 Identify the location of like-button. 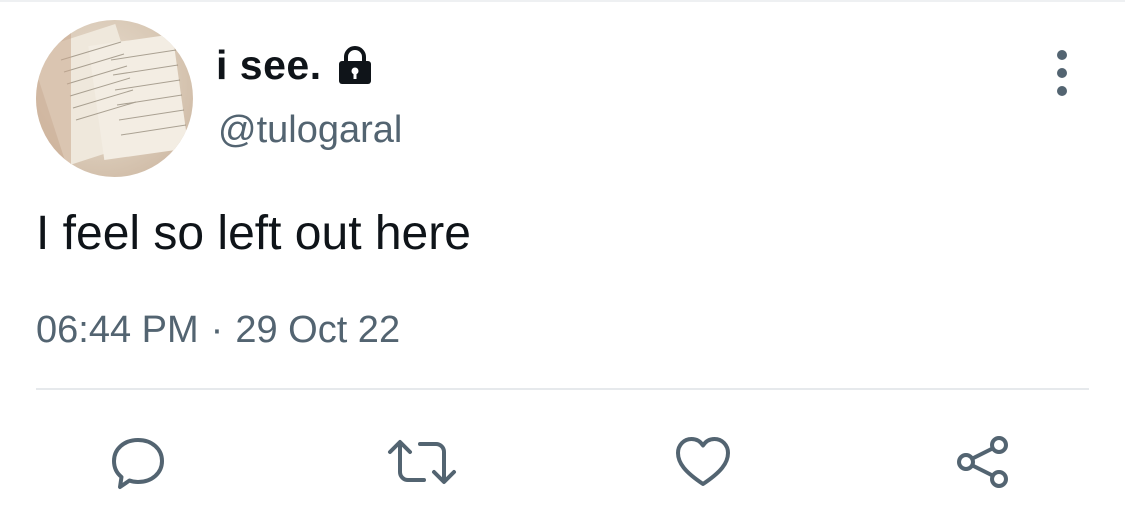
(703, 462).